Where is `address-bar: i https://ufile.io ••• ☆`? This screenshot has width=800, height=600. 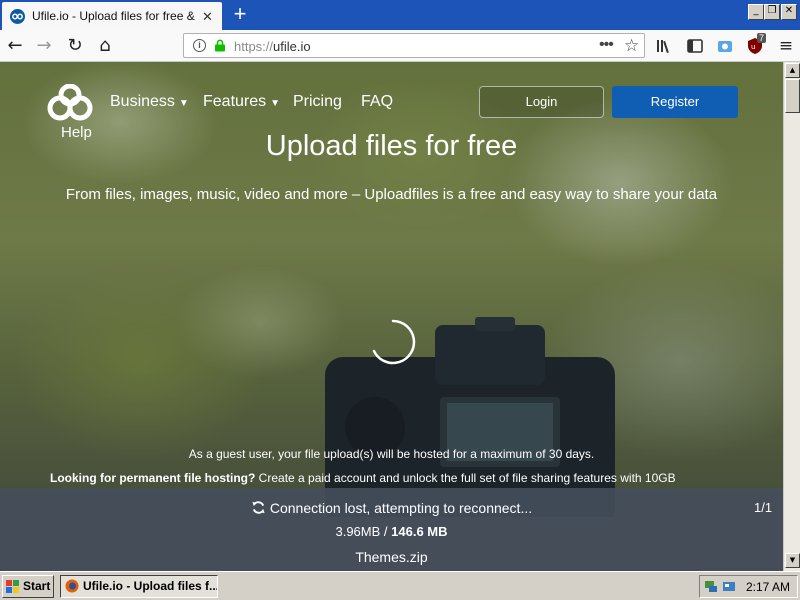
address-bar: i https://ufile.io ••• ☆ is located at coordinates (414, 45).